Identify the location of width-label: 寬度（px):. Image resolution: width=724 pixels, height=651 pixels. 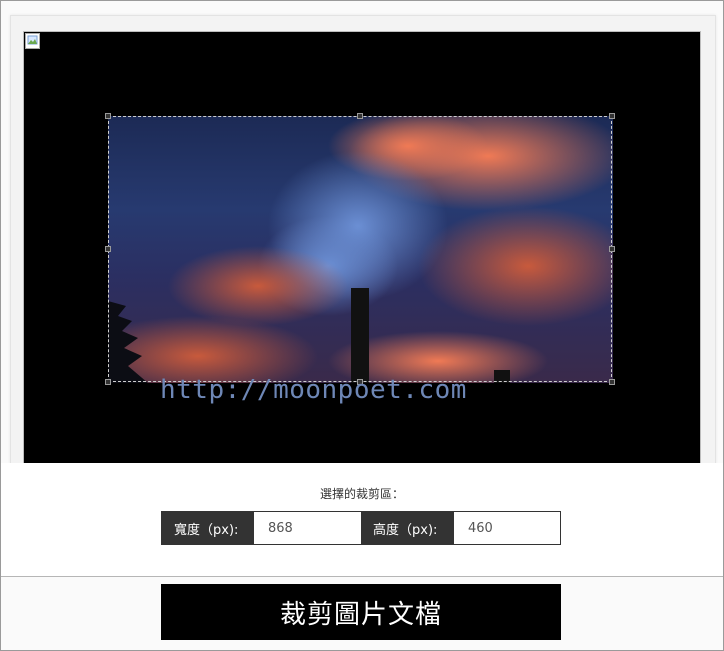
(208, 528).